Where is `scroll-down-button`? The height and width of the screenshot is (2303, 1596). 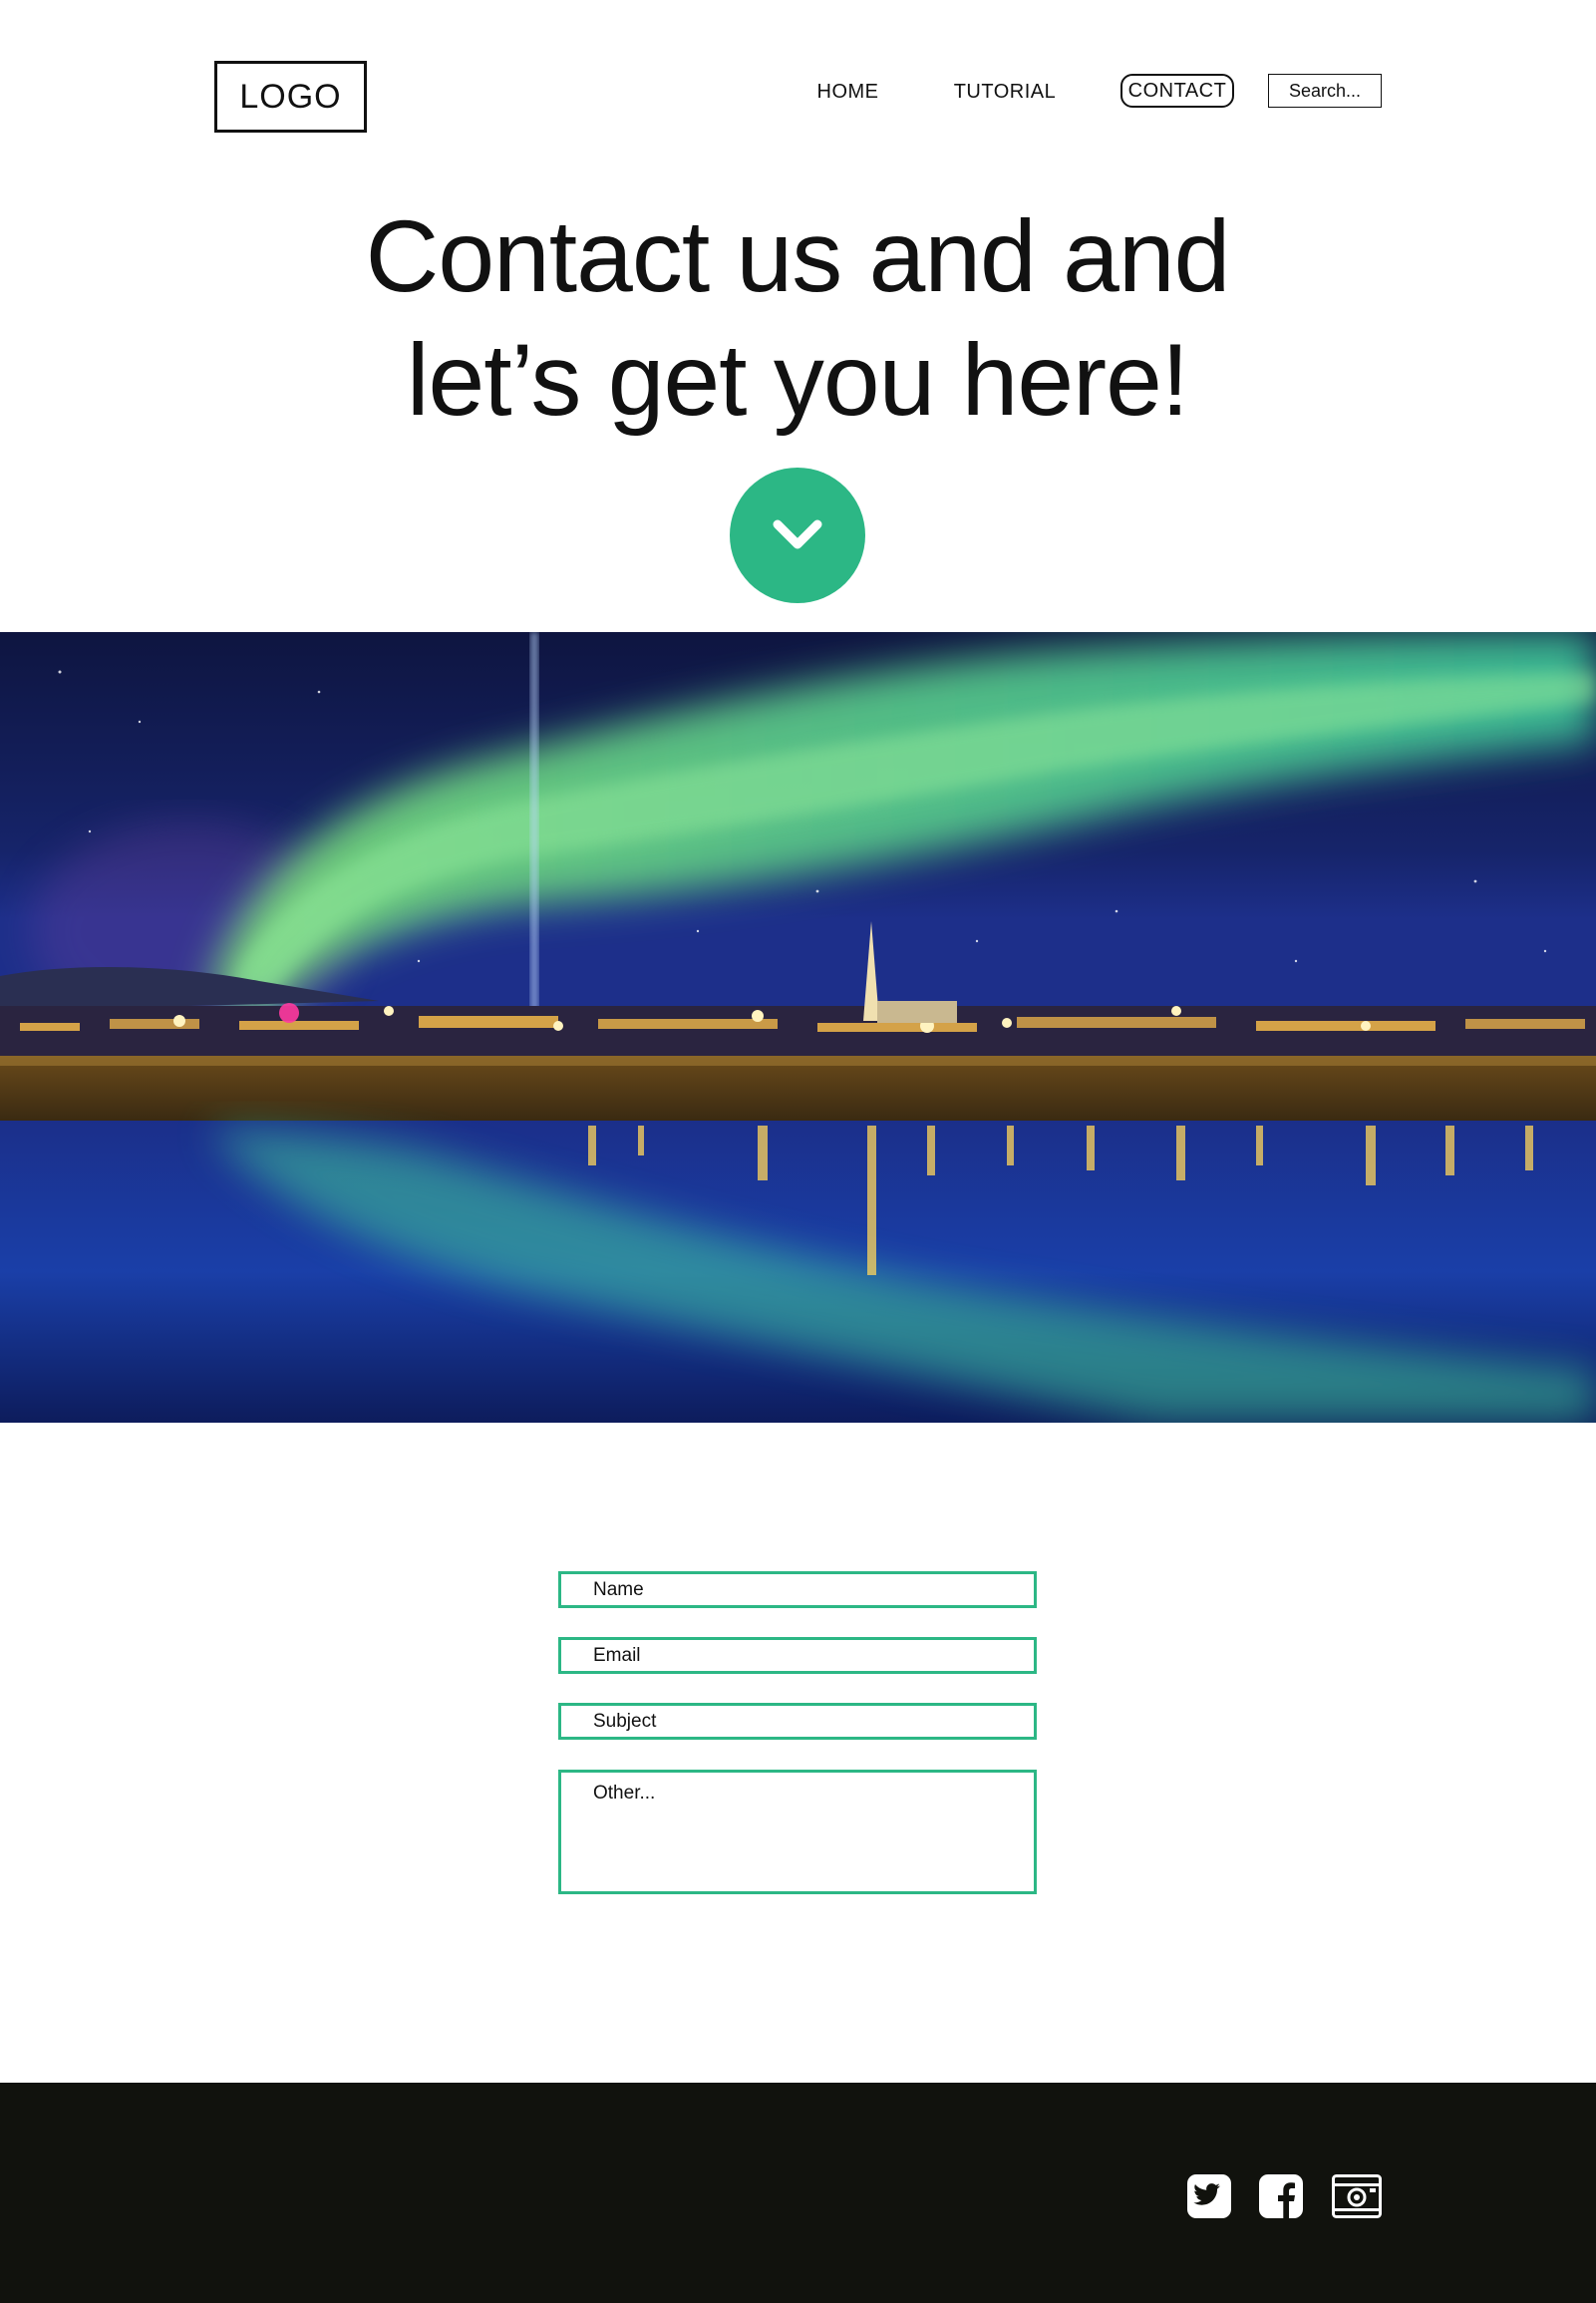 scroll-down-button is located at coordinates (797, 535).